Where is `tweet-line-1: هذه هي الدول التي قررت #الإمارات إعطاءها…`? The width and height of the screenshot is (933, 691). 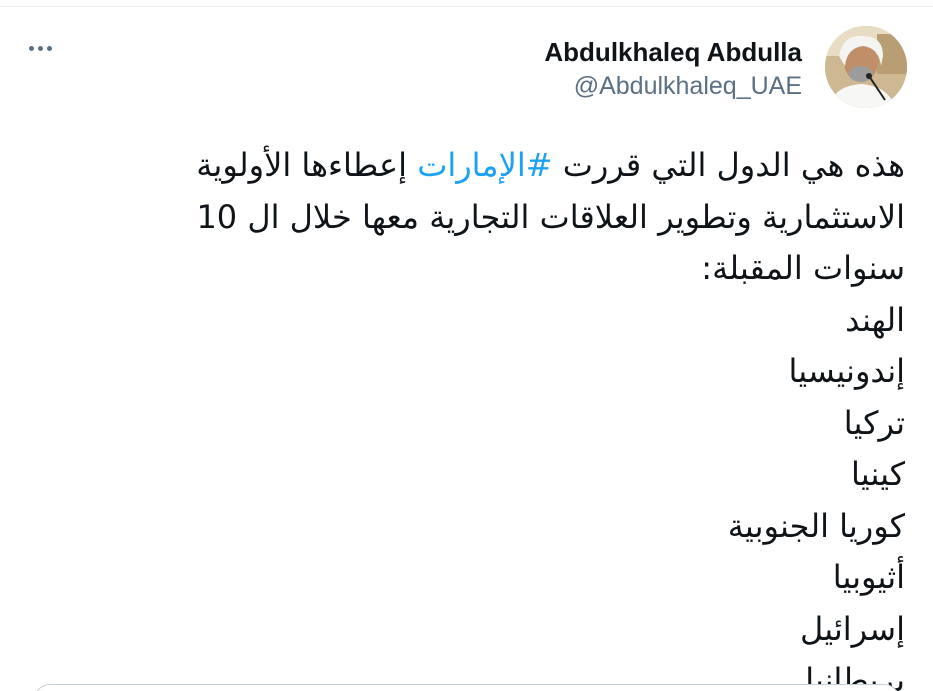
tweet-line-1: هذه هي الدول التي قررت #الإمارات إعطاءها… is located at coordinates (480, 166).